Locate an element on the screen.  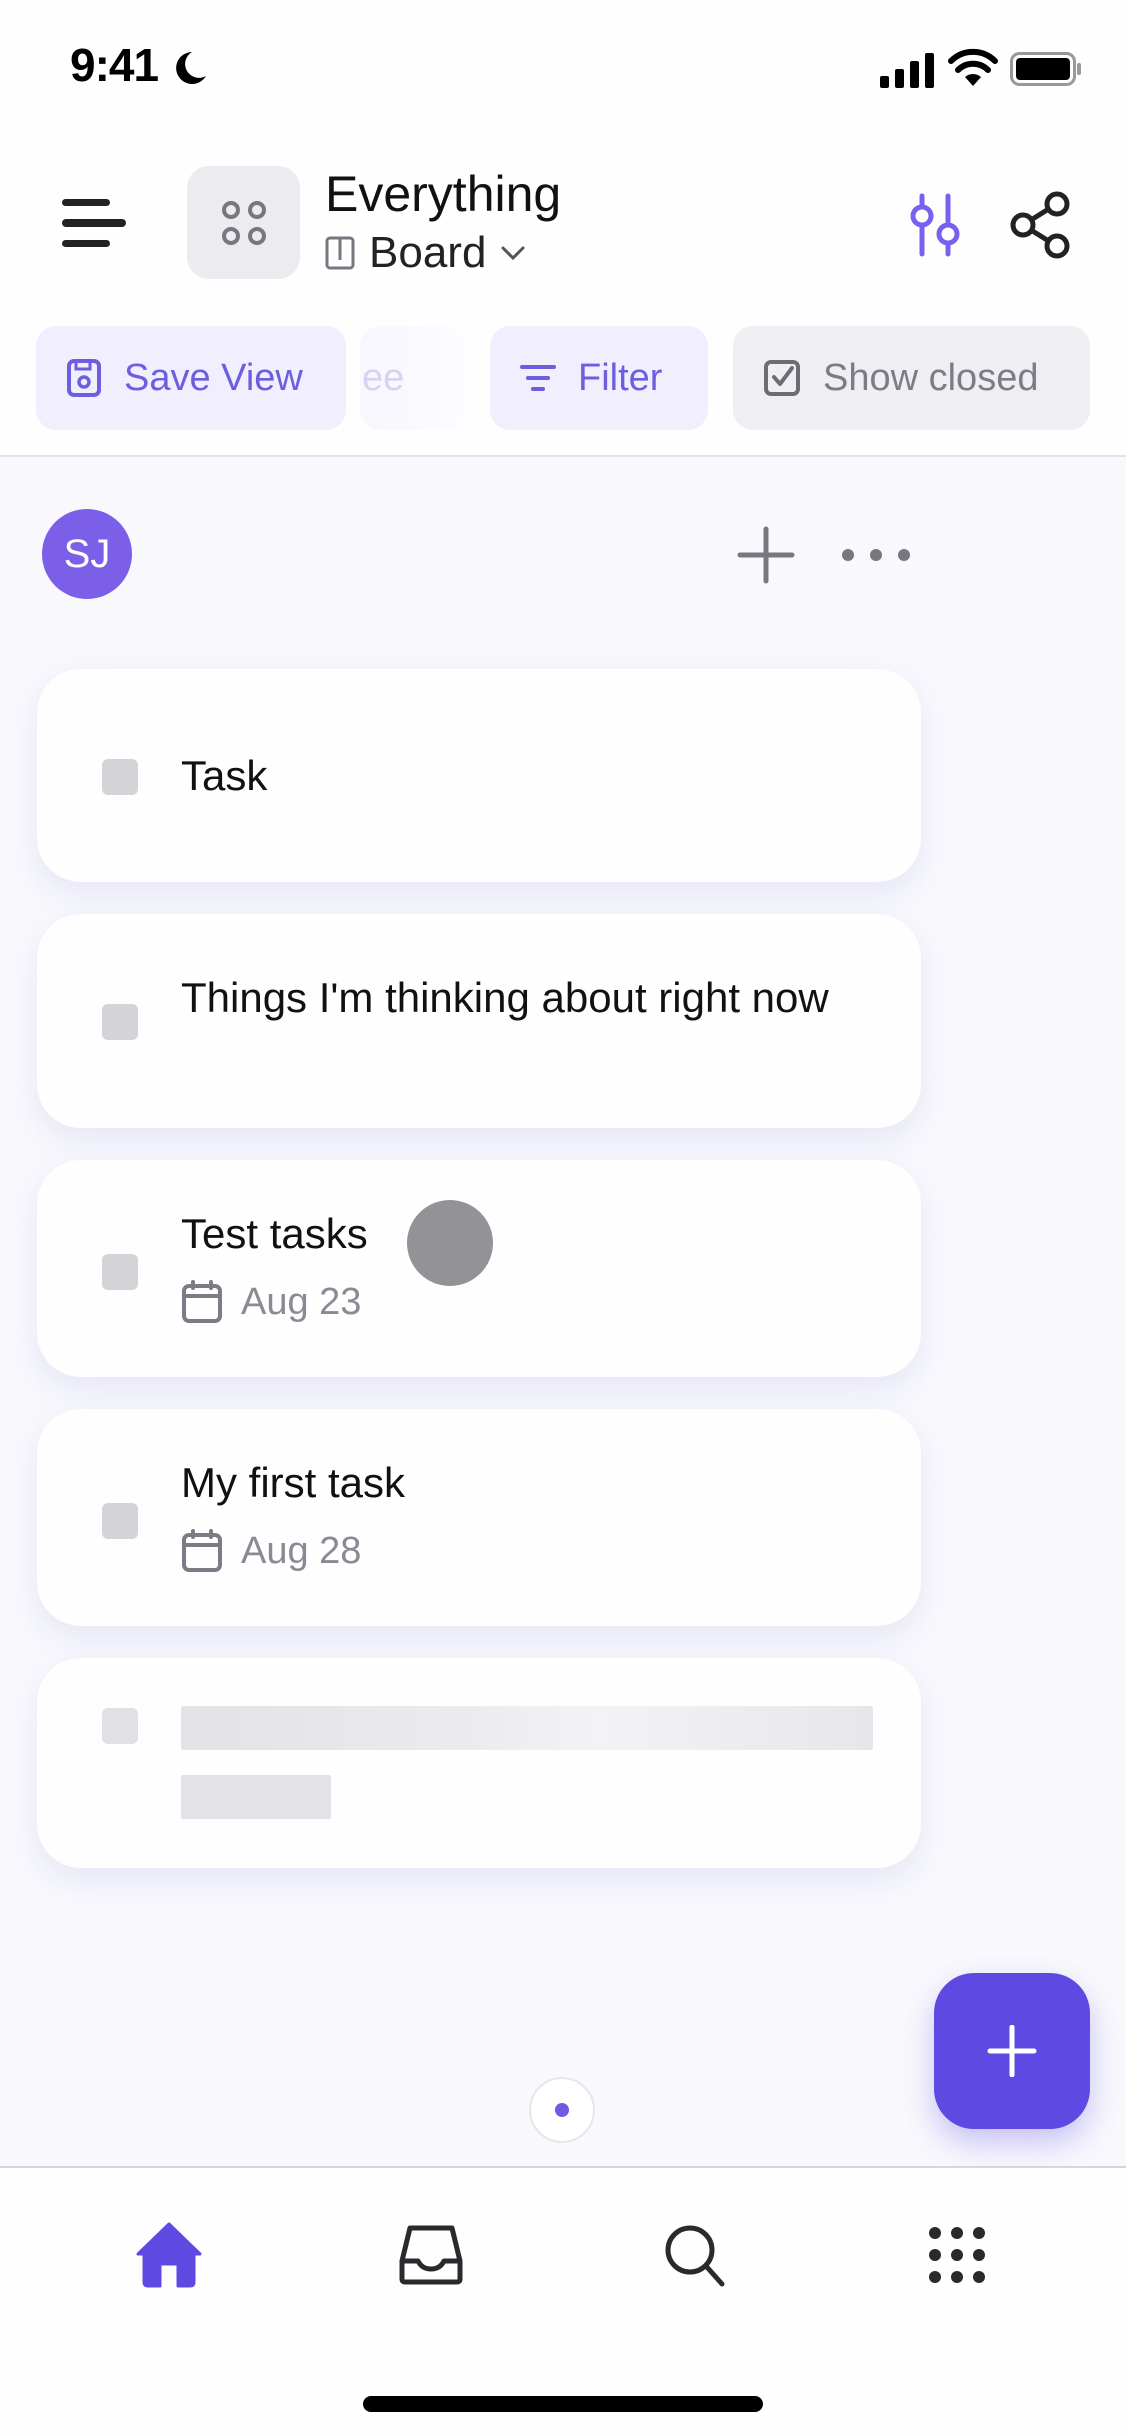
skeleton-title-bar is located at coordinates (527, 1728).